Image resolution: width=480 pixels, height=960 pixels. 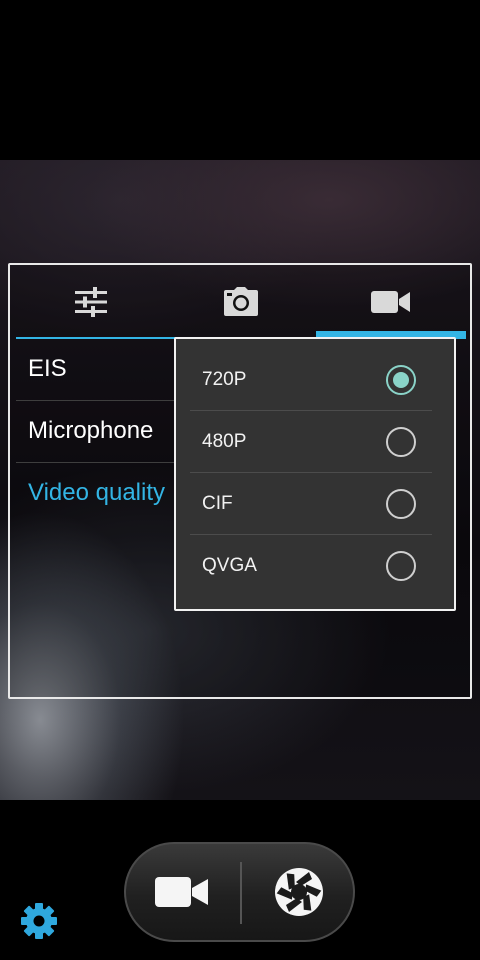 I want to click on gear-icon, so click(x=39, y=921).